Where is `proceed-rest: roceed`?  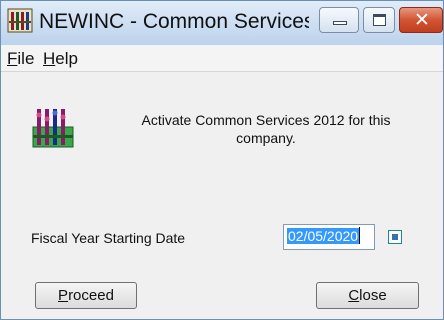
proceed-rest: roceed is located at coordinates (91, 295).